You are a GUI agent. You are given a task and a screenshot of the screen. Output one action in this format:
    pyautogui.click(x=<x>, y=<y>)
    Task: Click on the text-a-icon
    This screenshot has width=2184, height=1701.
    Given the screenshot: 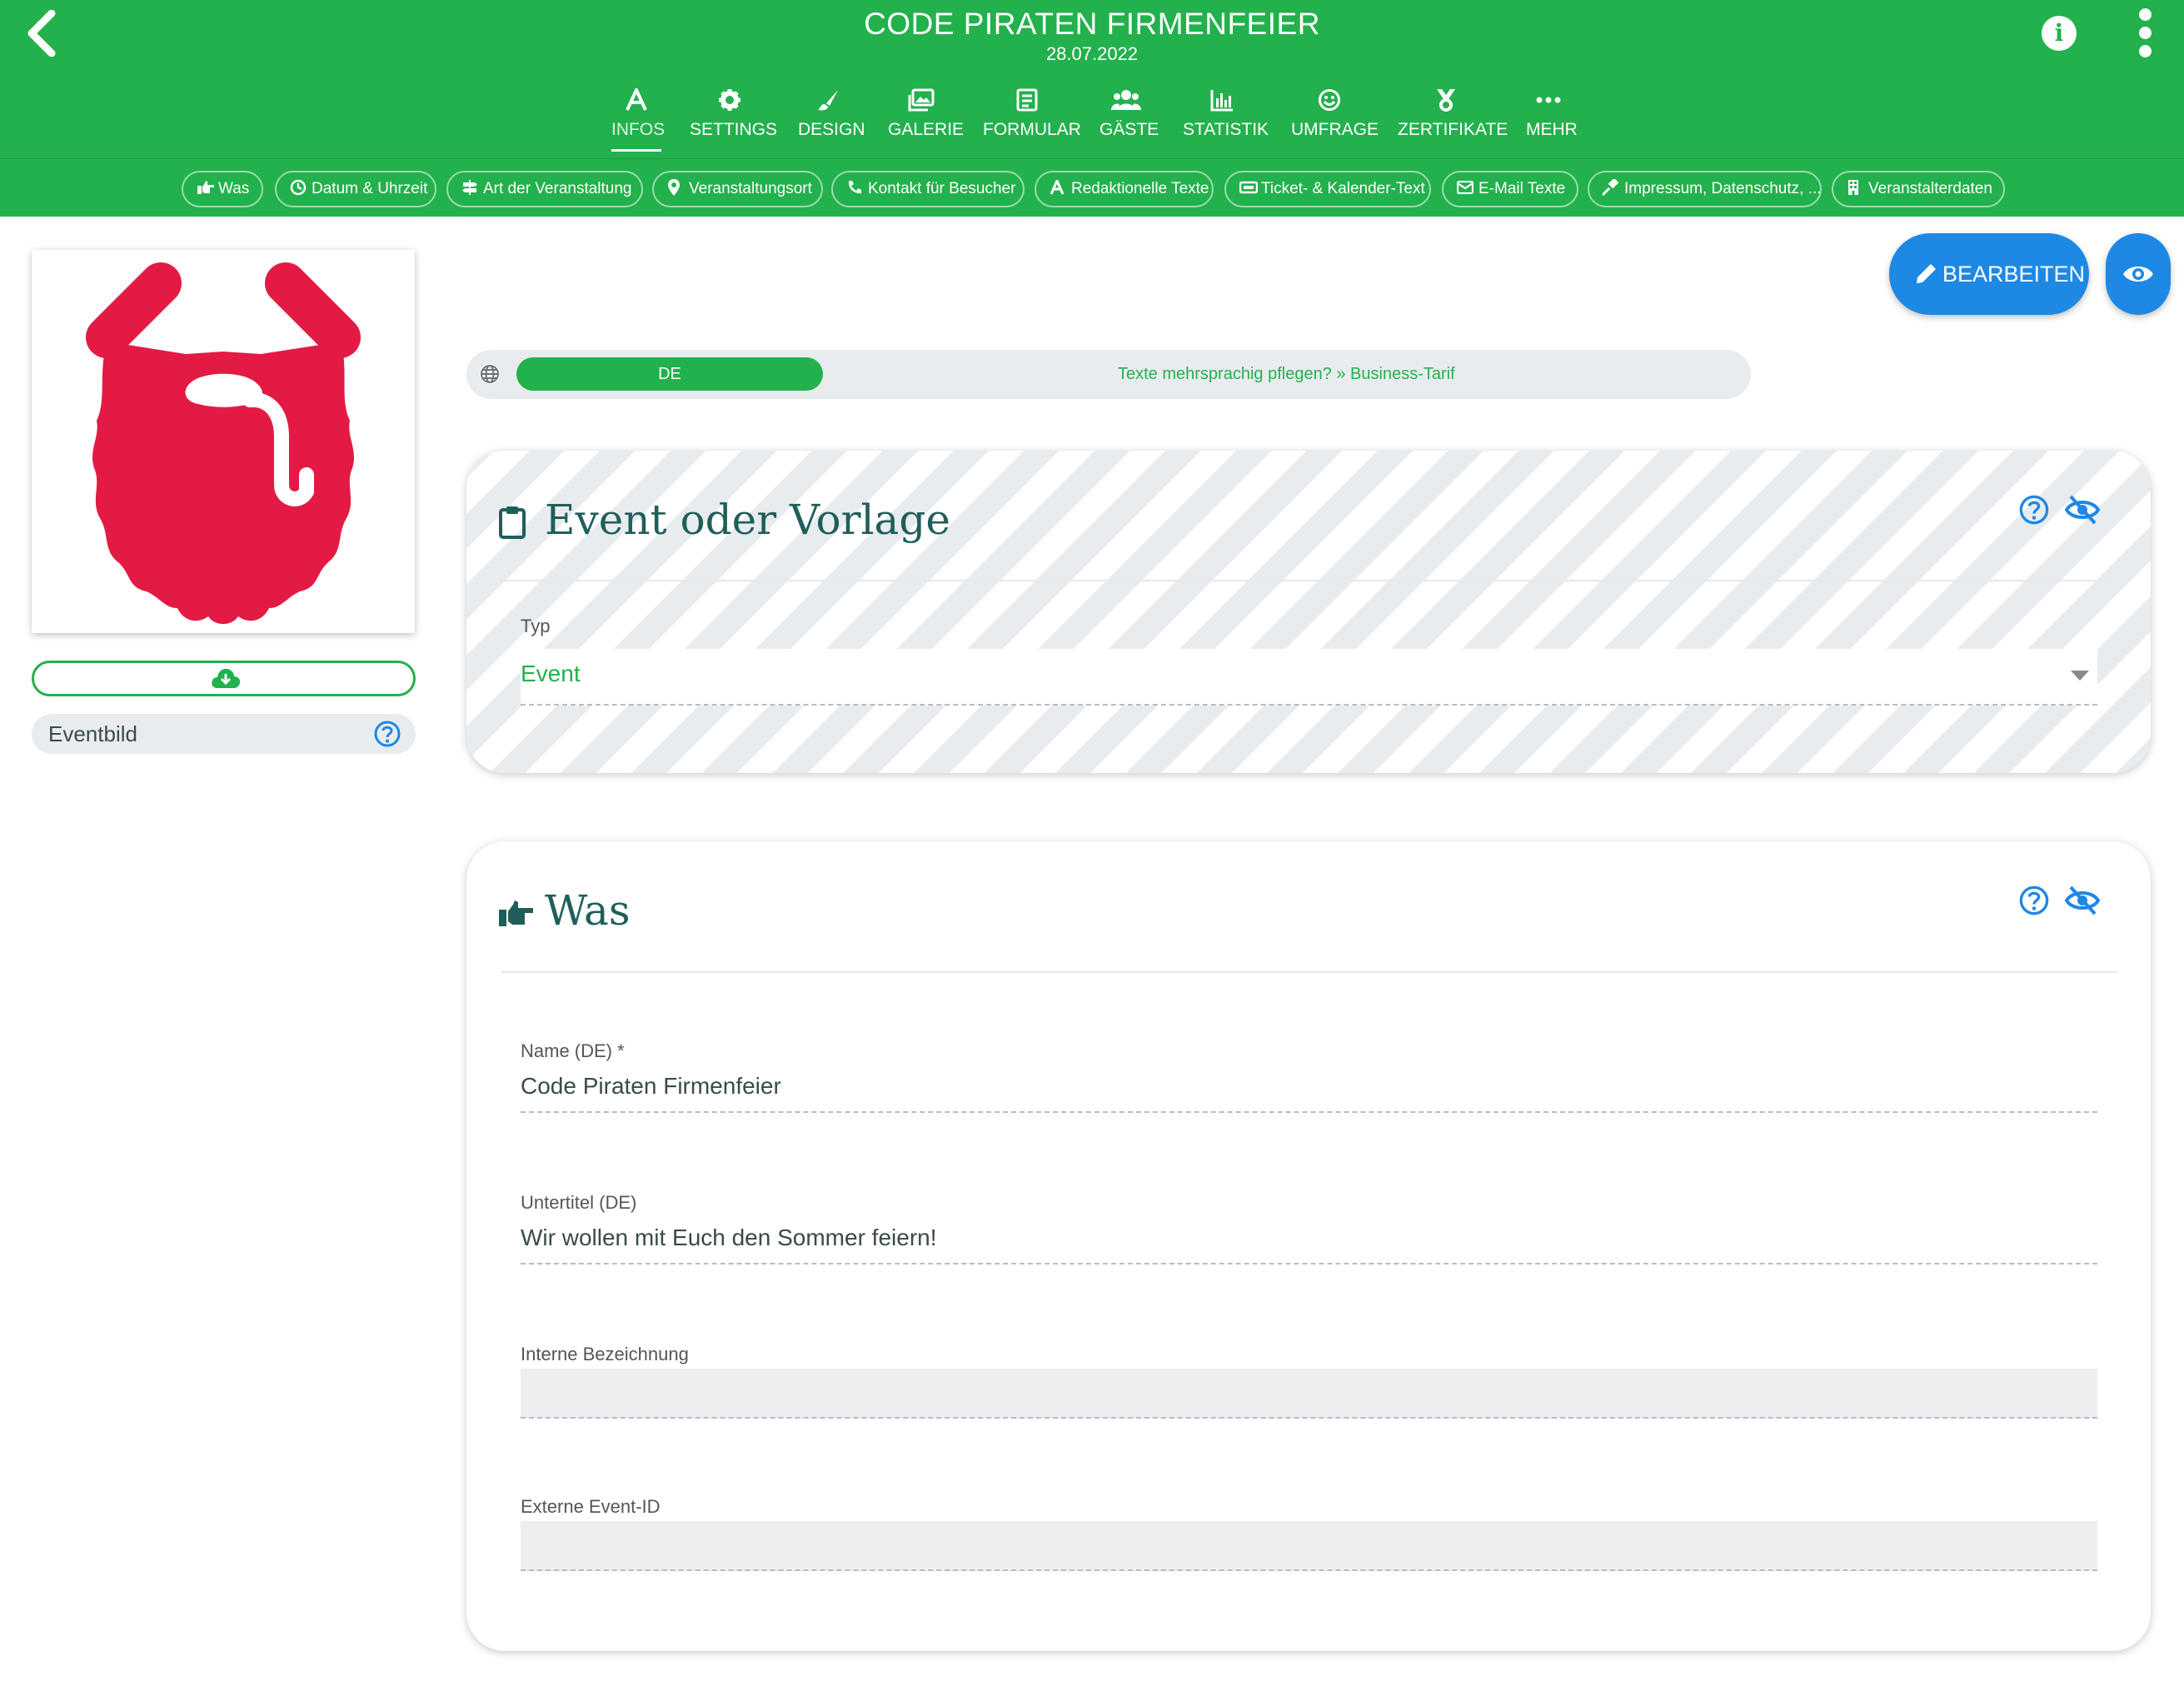 What is the action you would take?
    pyautogui.click(x=636, y=98)
    